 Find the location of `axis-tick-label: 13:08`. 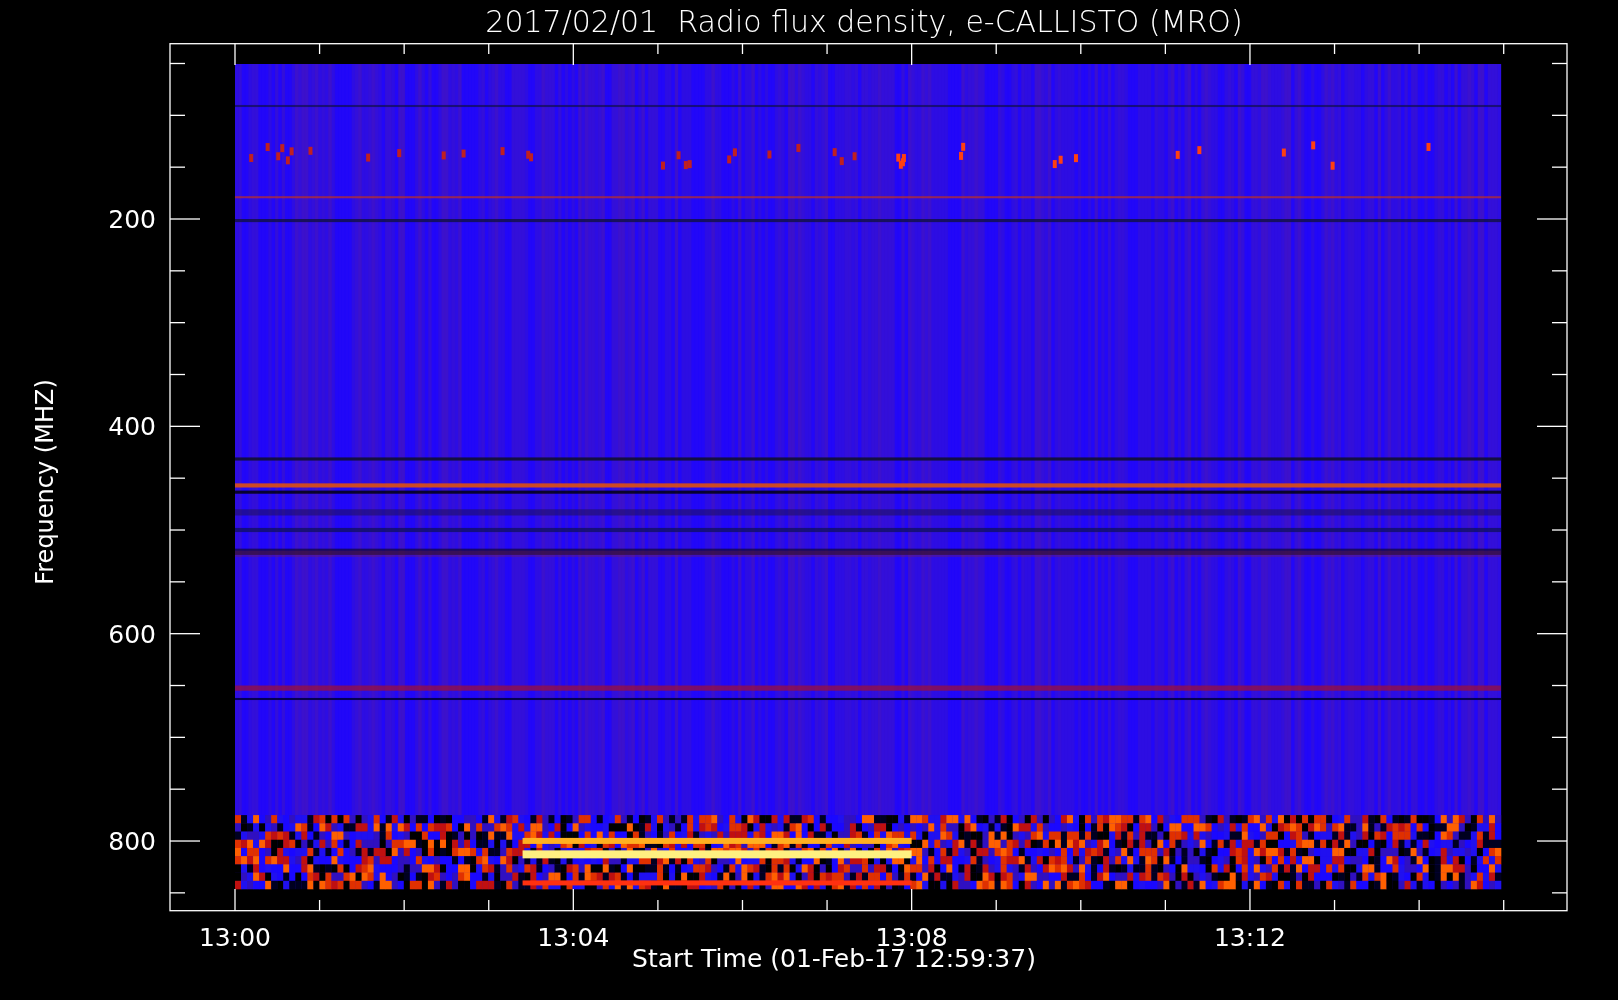

axis-tick-label: 13:08 is located at coordinates (911, 936).